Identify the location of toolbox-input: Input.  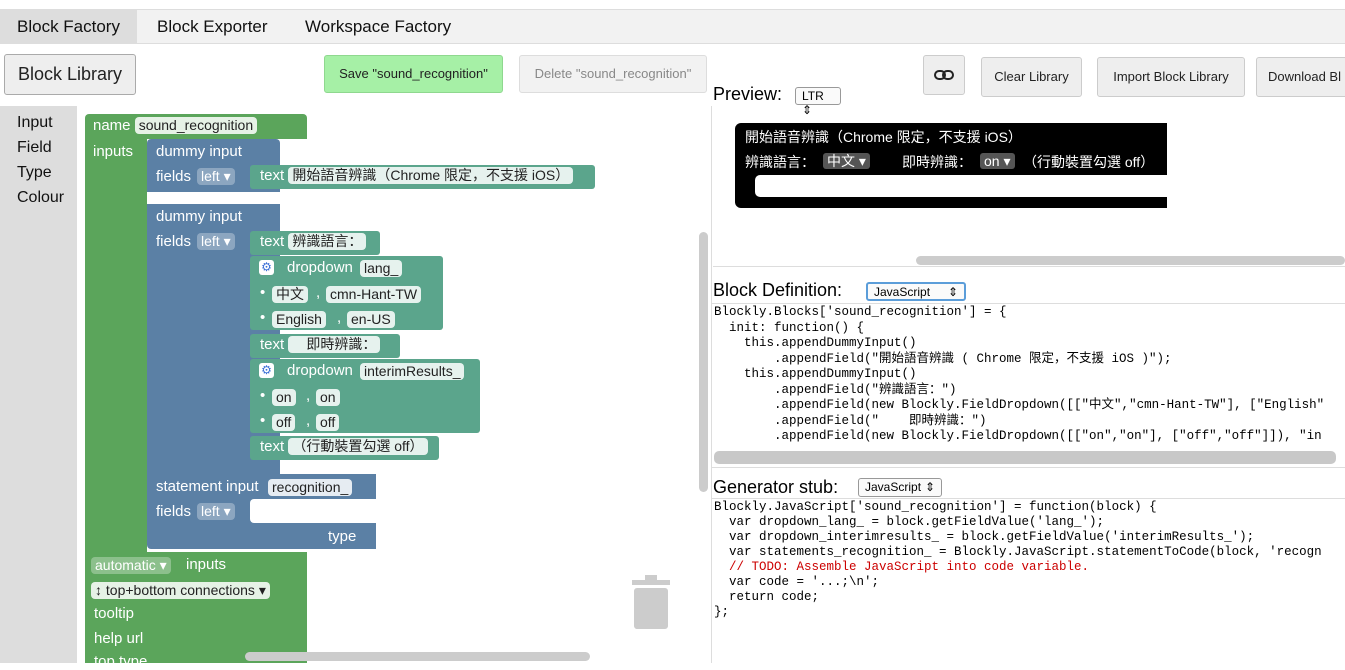
(35, 123).